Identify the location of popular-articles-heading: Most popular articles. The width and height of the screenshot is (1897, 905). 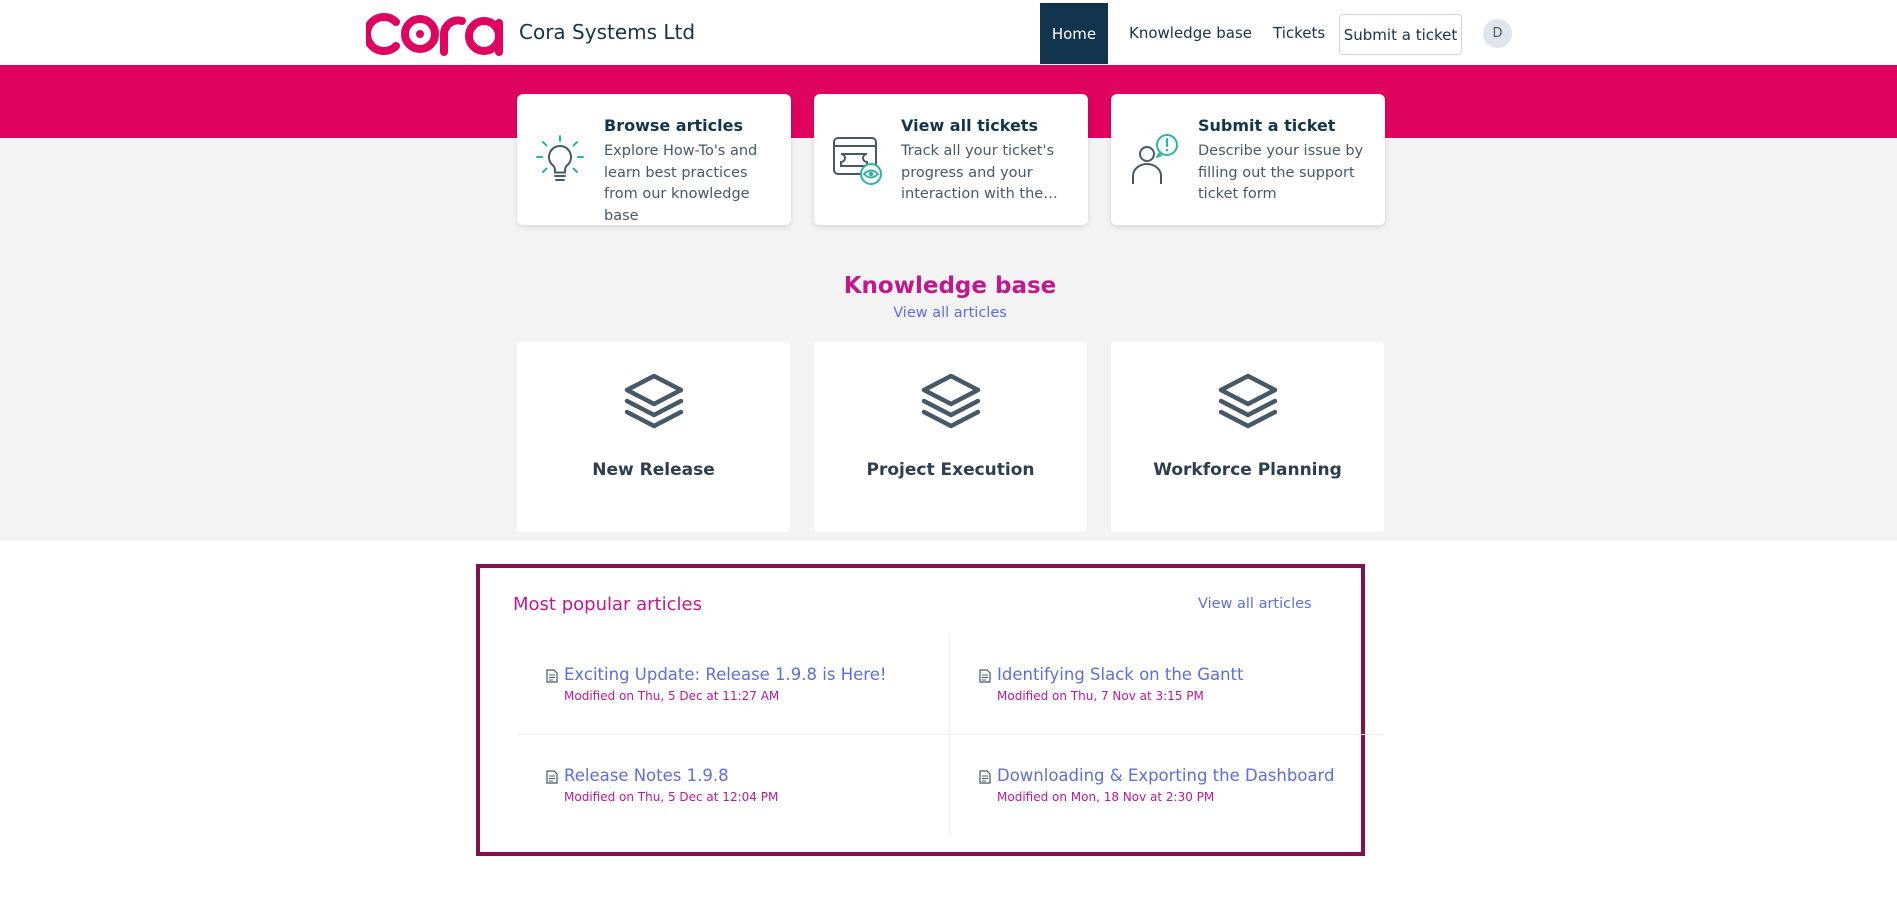
(607, 604).